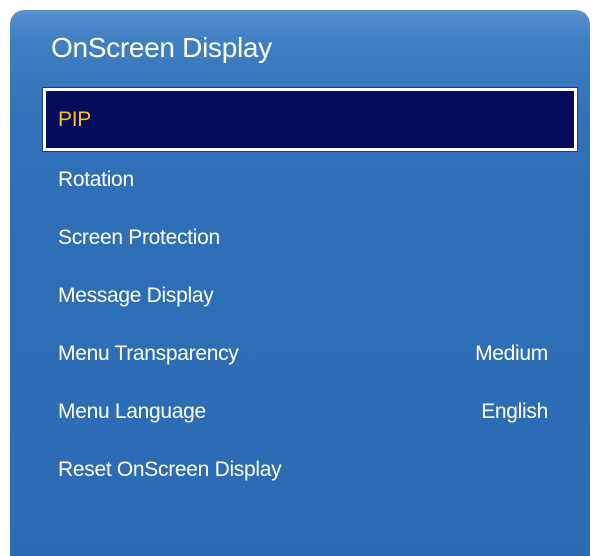 This screenshot has width=600, height=556. I want to click on menu-item-label: Reset OnScreen Display, so click(170, 469).